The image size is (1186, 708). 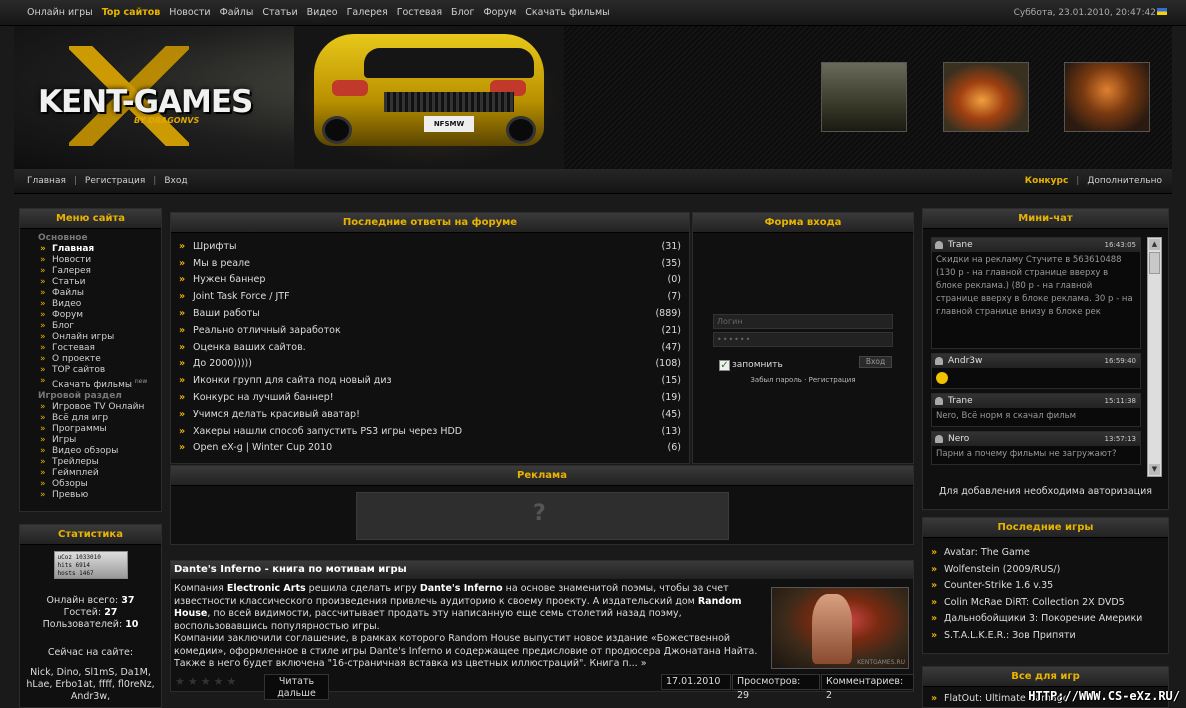 What do you see at coordinates (542, 570) in the screenshot?
I see `news-title: Dante's Inferno - книга по мотивам игры` at bounding box center [542, 570].